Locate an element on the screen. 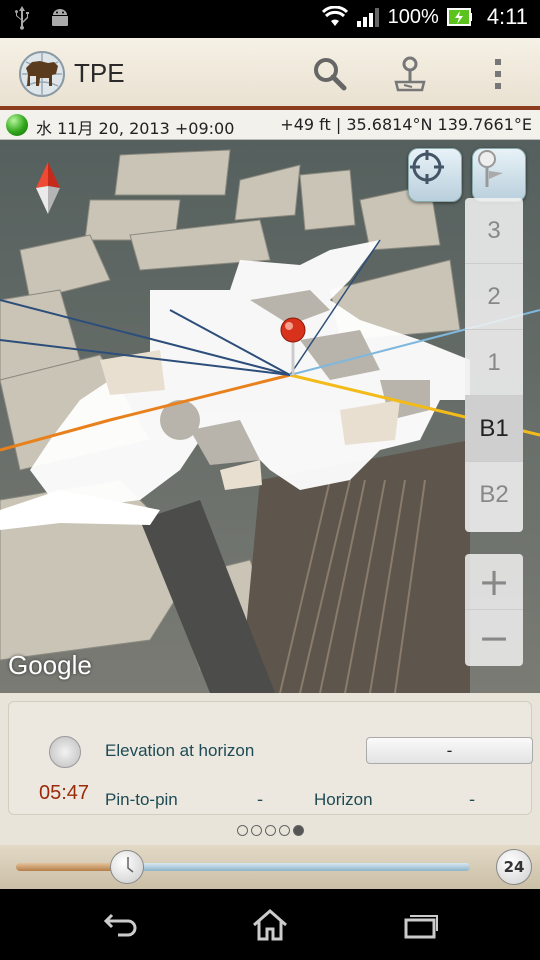 Image resolution: width=540 pixels, height=960 pixels. compass-icon is located at coordinates (48, 188).